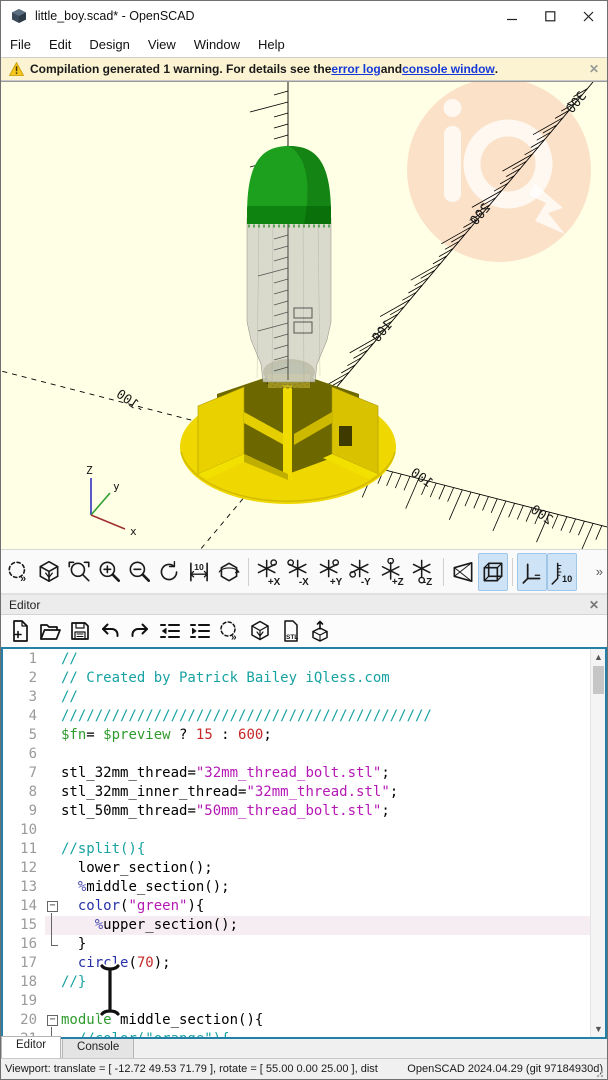 This screenshot has width=608, height=1080. What do you see at coordinates (103, 849) in the screenshot?
I see `code-text: //split(){` at bounding box center [103, 849].